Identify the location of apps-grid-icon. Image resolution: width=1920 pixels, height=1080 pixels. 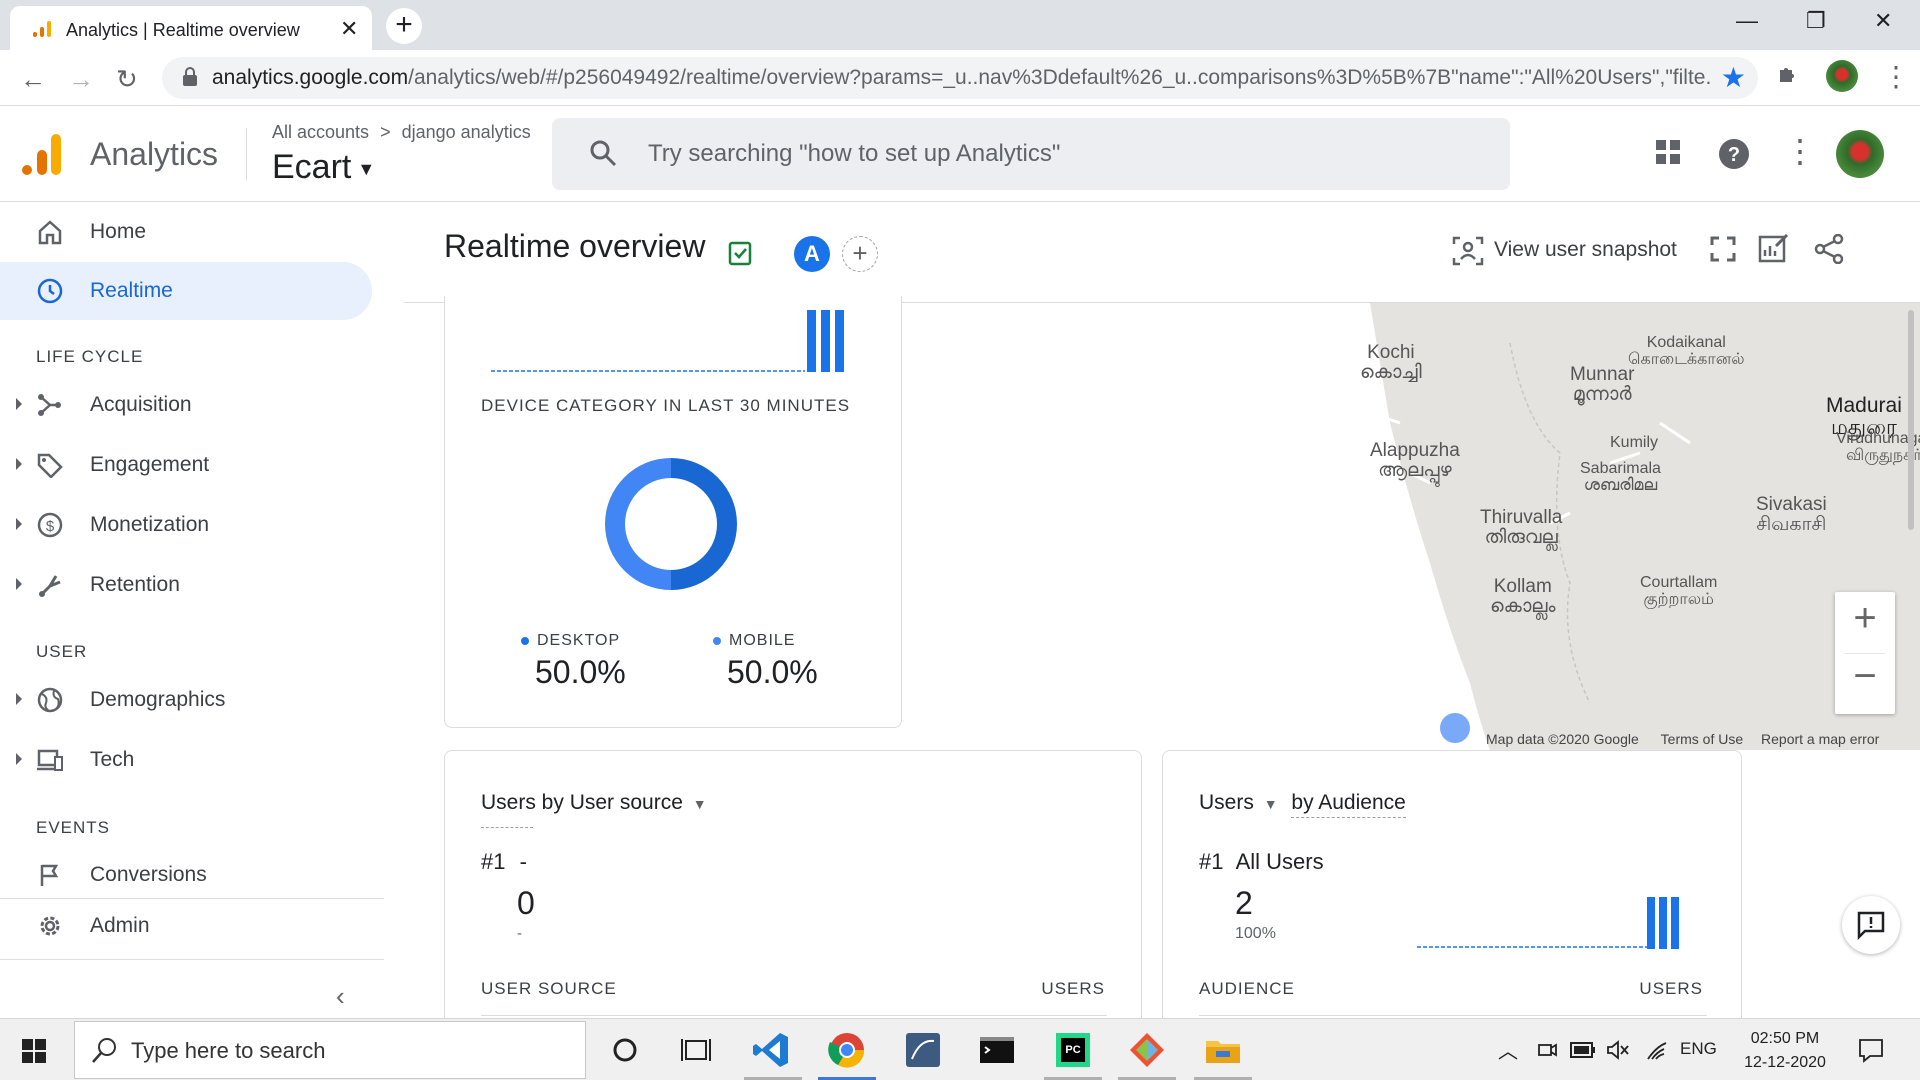
(1668, 152).